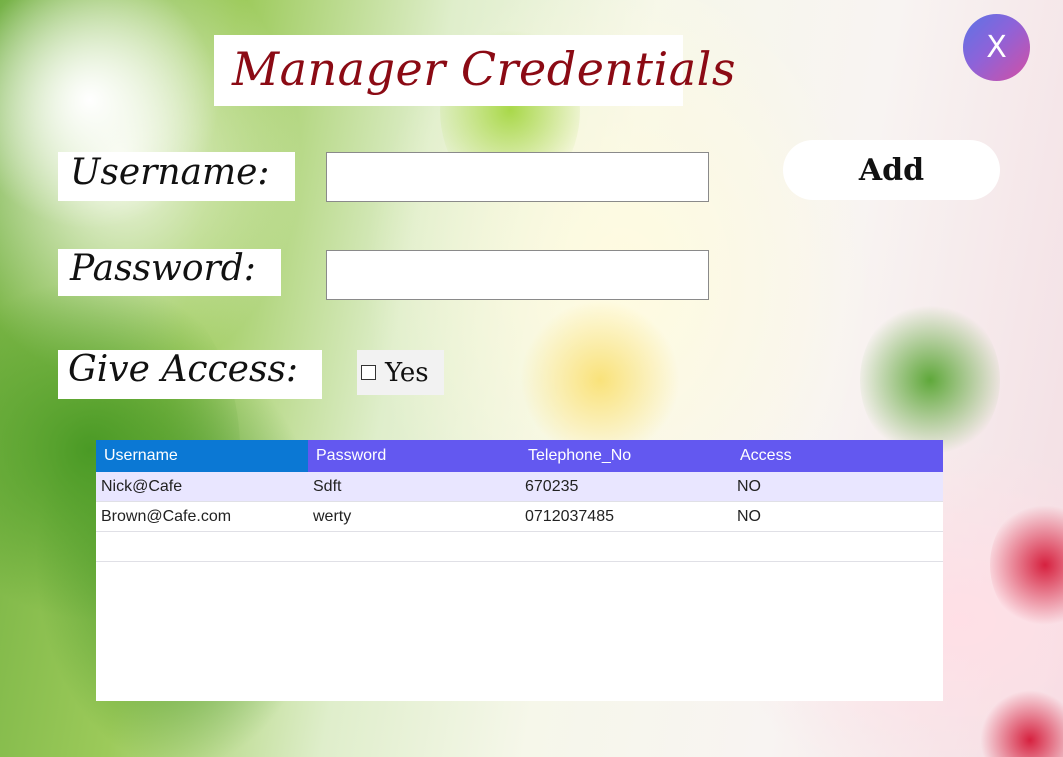 The height and width of the screenshot is (757, 1063). Describe the element at coordinates (166, 516) in the screenshot. I see `cell-username: Brown@Cafe.com` at that location.